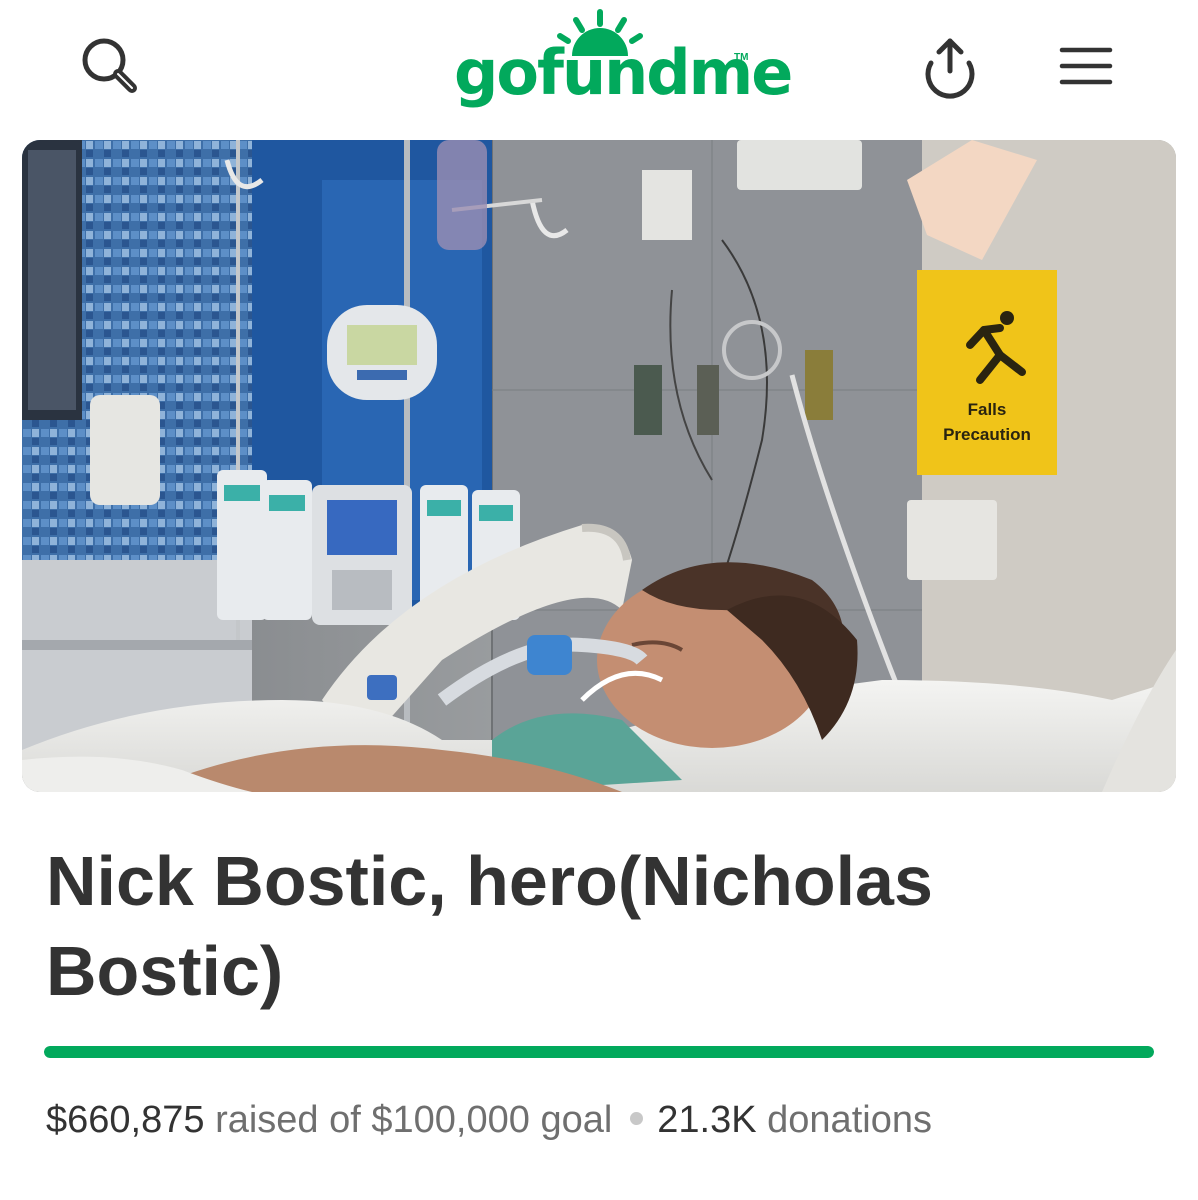 Image resolution: width=1198 pixels, height=1200 pixels. Describe the element at coordinates (489, 926) in the screenshot. I see `campaign-title: Nick Bostic, hero(Nicholas Bostic)` at that location.